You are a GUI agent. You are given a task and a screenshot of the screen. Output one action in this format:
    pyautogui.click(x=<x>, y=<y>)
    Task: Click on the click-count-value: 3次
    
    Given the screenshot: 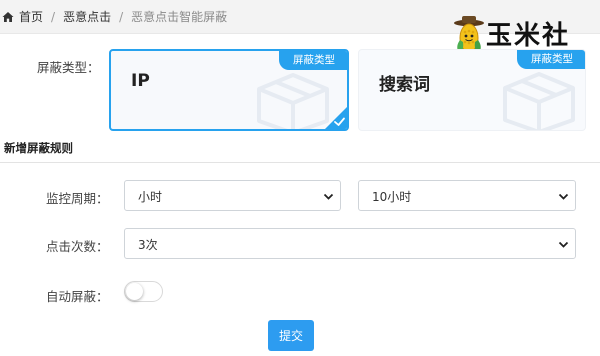 What is the action you would take?
    pyautogui.click(x=148, y=245)
    